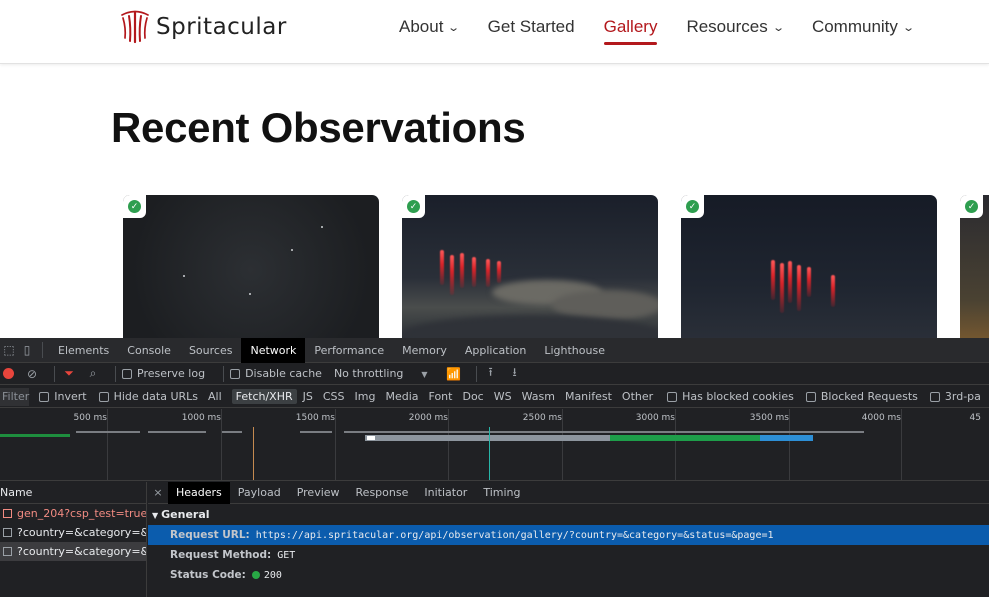  I want to click on record-icon, so click(8, 373).